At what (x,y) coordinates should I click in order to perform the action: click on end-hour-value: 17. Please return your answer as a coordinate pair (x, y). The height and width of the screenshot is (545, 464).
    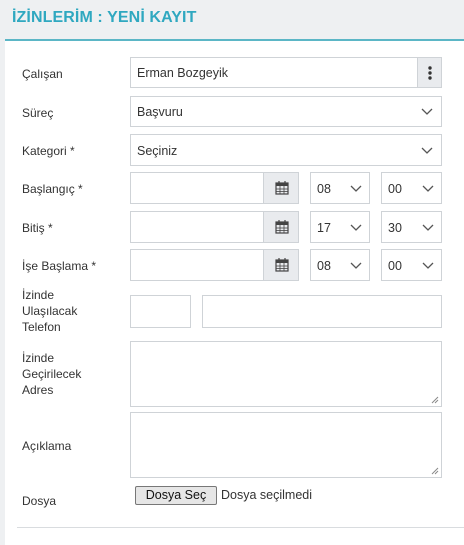
    Looking at the image, I should click on (324, 228).